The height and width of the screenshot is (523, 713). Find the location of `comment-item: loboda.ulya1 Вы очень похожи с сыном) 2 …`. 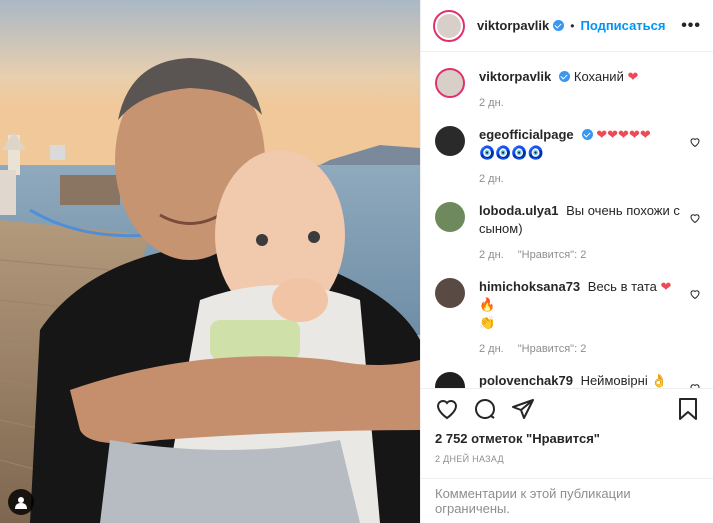

comment-item: loboda.ulya1 Вы очень похожи с сыном) 2 … is located at coordinates (568, 233).